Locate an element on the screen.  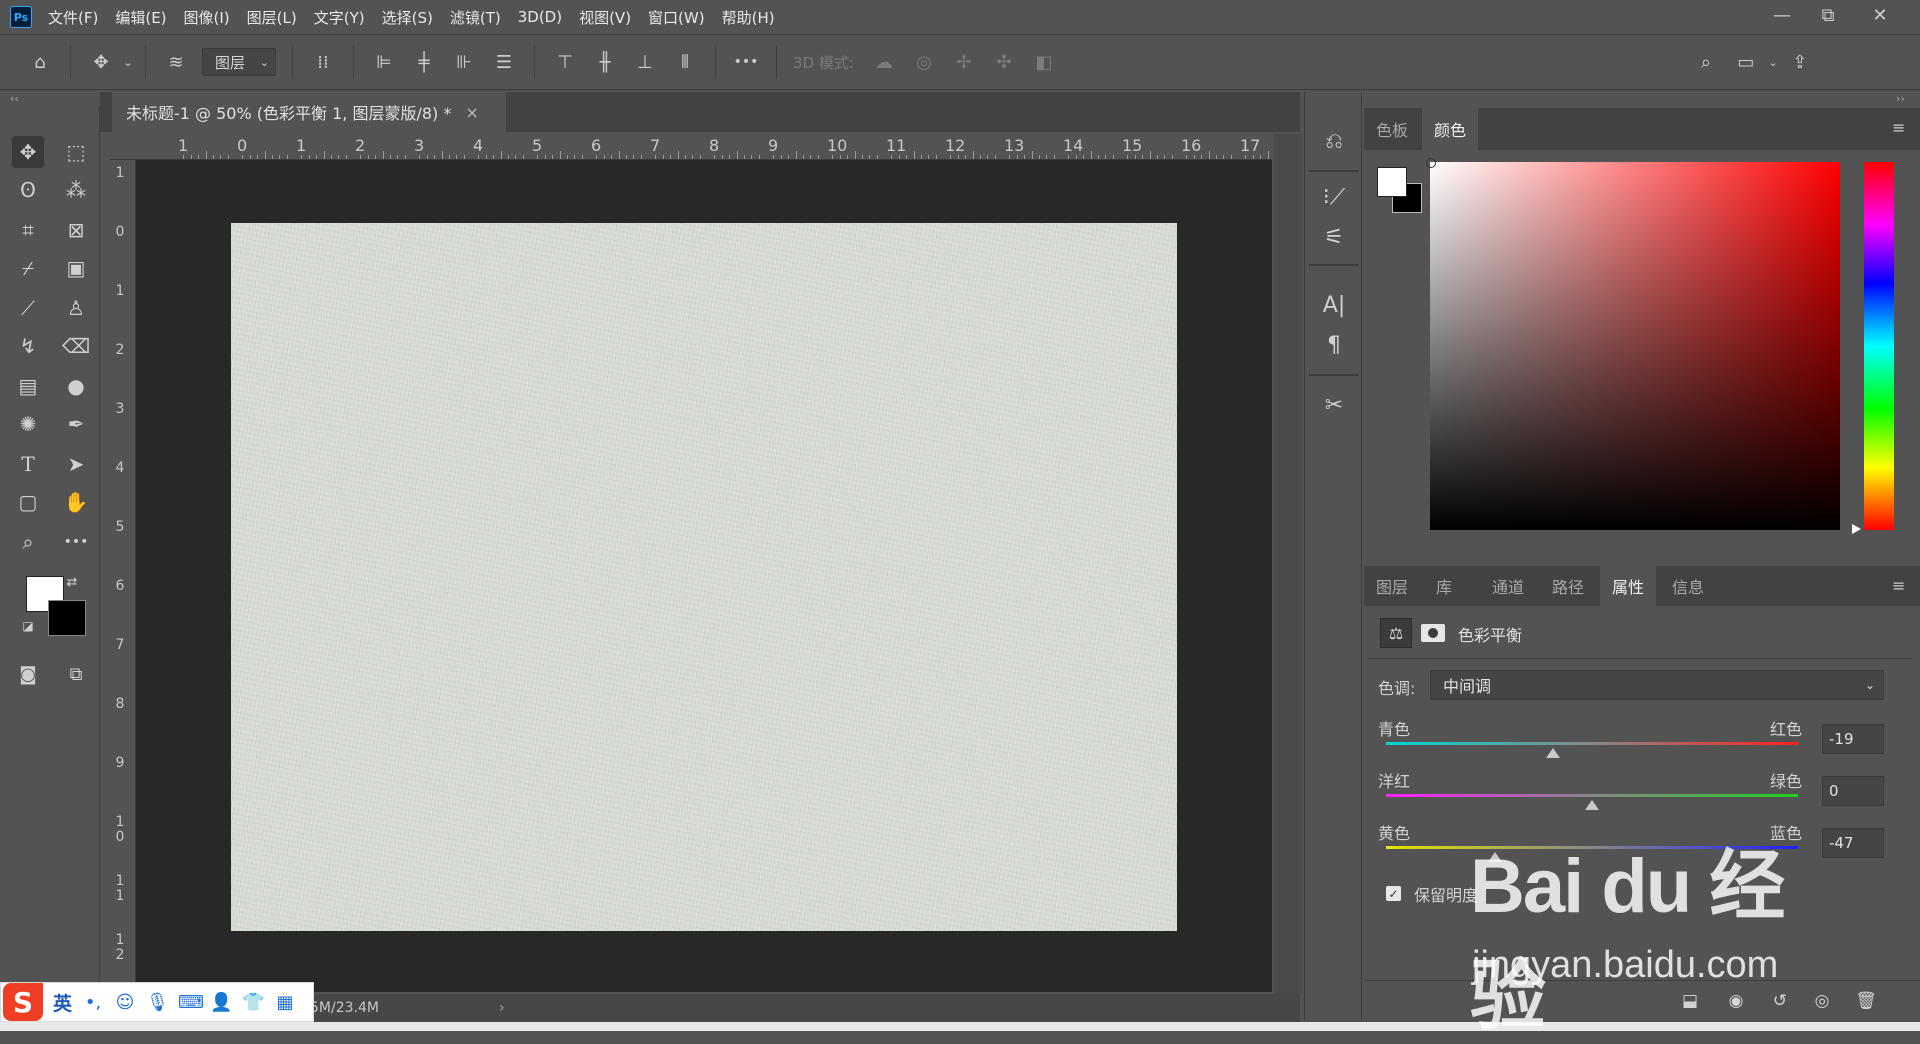
auto-select-layers-icon: ≋ is located at coordinates (176, 62).